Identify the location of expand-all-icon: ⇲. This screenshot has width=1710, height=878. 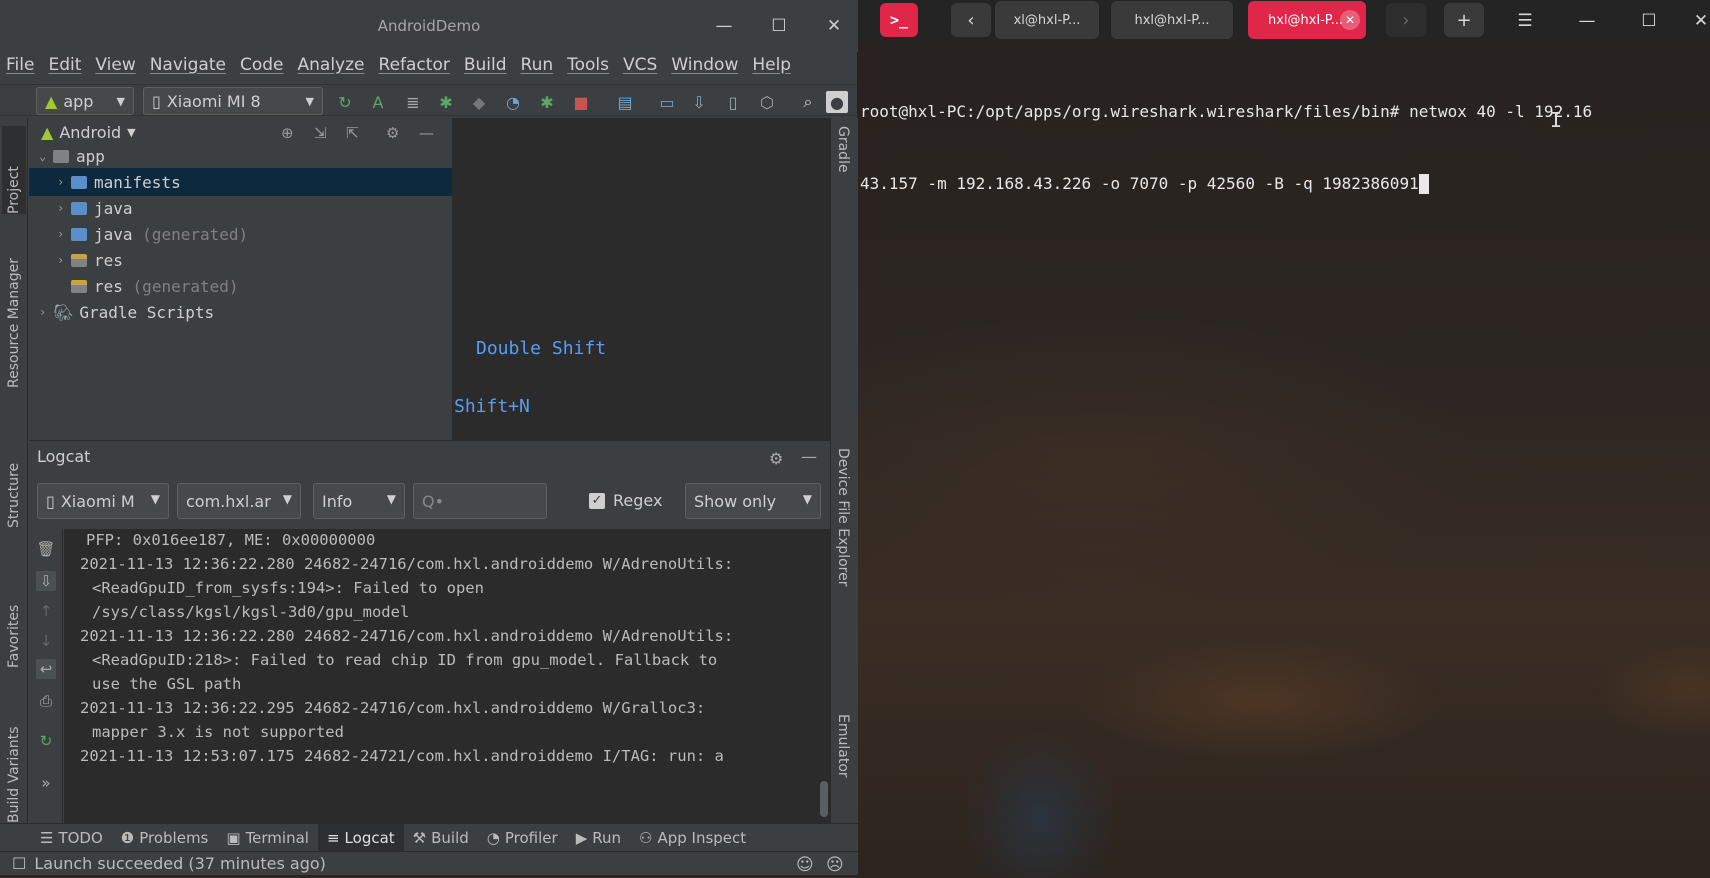
(320, 133).